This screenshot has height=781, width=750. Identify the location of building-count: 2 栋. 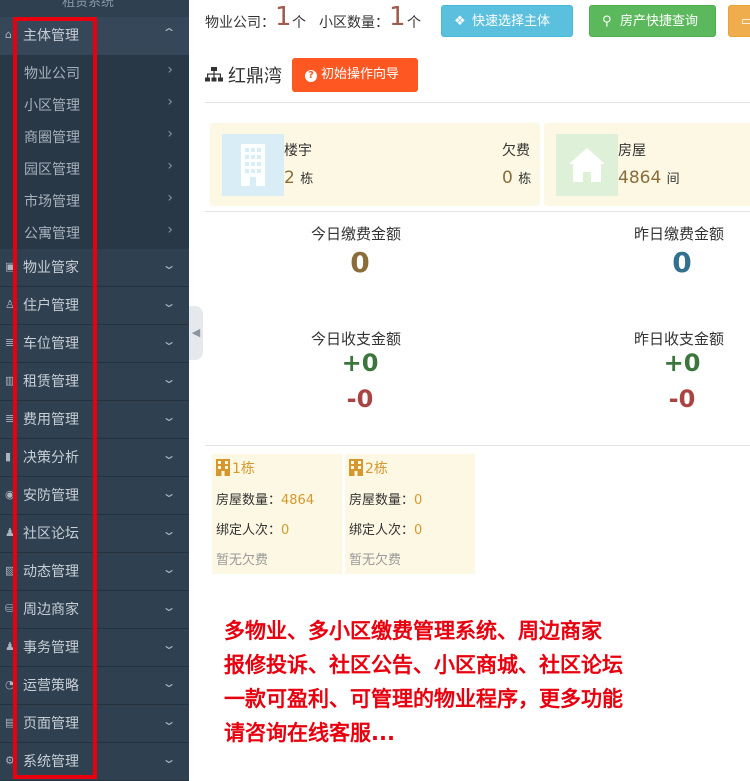
(299, 178).